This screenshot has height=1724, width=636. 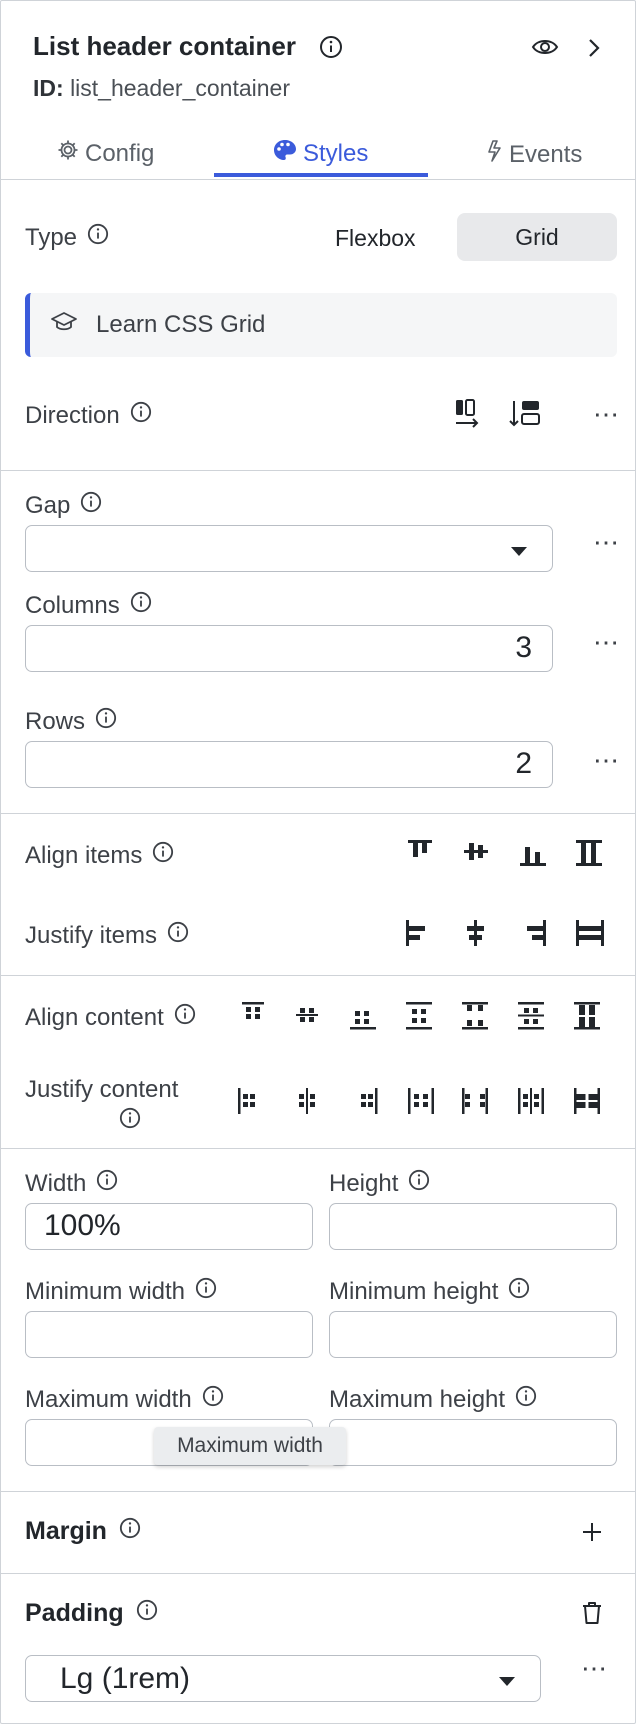 I want to click on tab-config-label: Config, so click(x=120, y=153).